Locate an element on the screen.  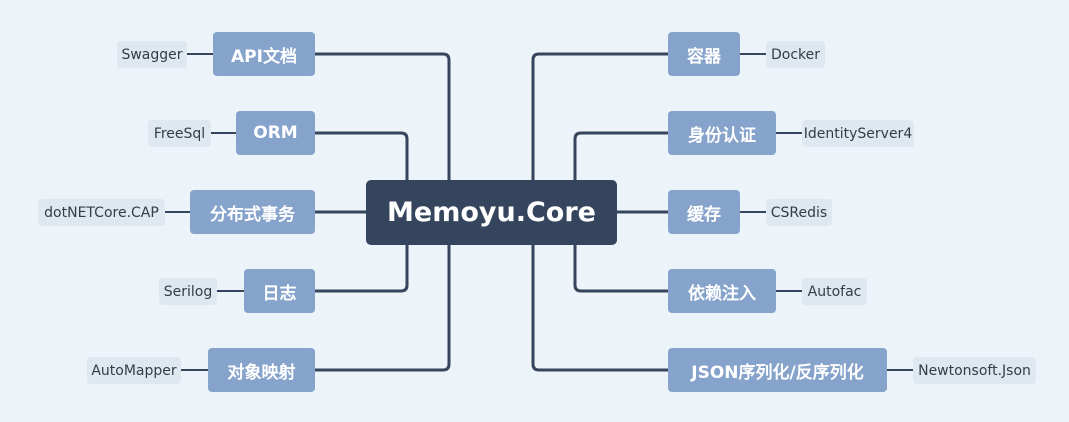
branch-logging: 日志 is located at coordinates (279, 291).